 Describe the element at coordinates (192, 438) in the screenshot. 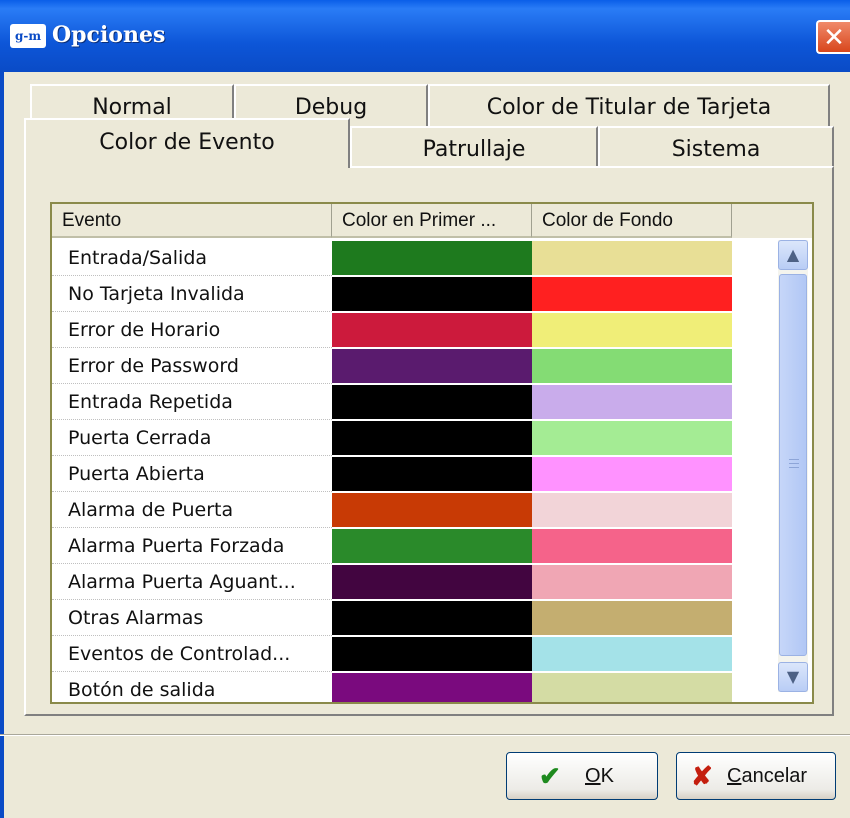

I see `event-name: Puerta Cerrada` at that location.